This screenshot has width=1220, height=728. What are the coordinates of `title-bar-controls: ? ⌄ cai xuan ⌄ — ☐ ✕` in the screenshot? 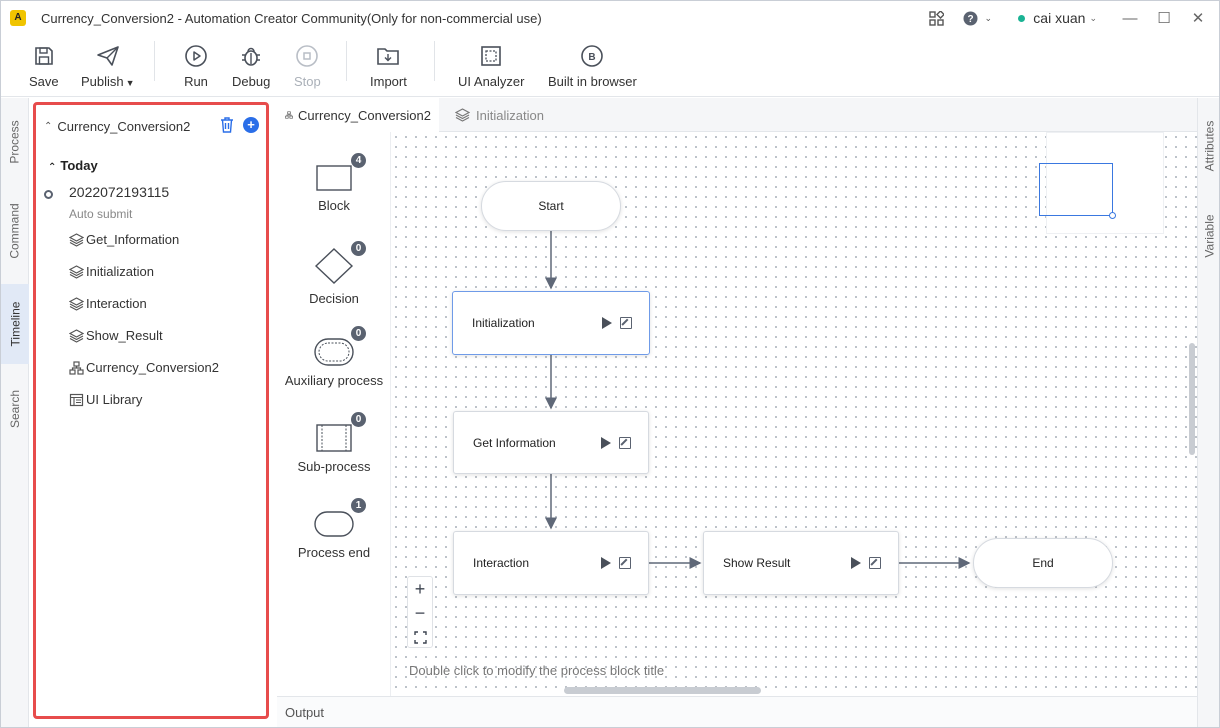 It's located at (1069, 18).